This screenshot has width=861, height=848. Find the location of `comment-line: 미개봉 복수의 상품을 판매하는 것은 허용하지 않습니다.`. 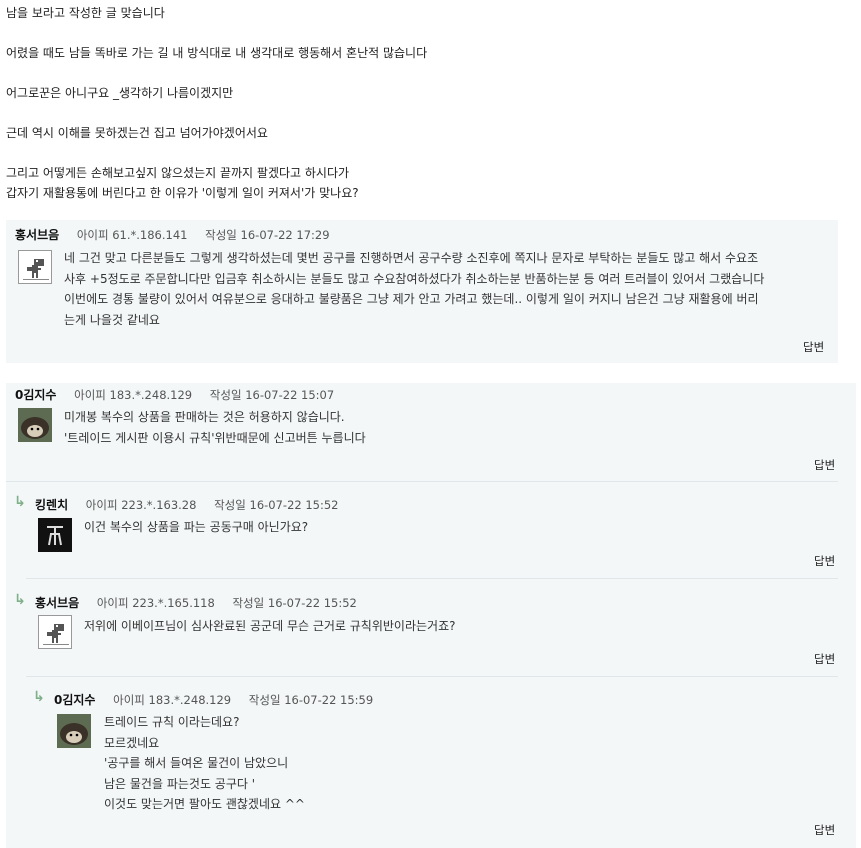

comment-line: 미개봉 복수의 상품을 판매하는 것은 허용하지 않습니다. is located at coordinates (204, 417).